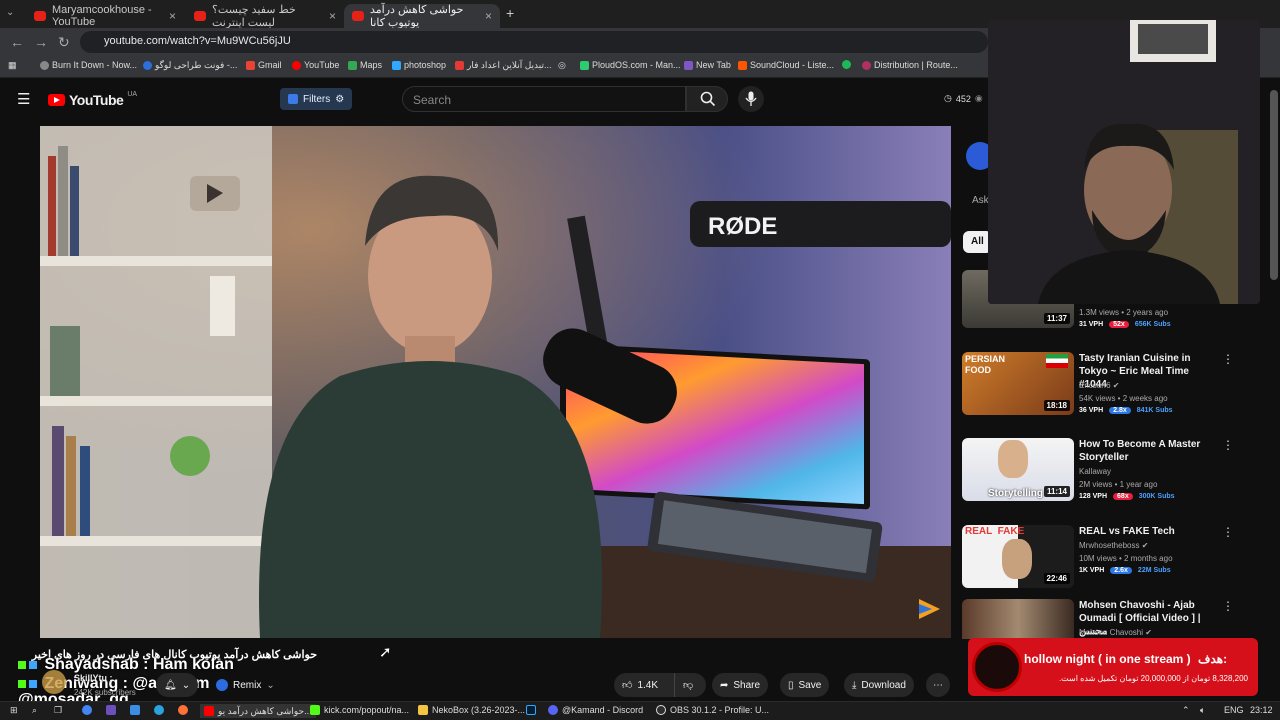  Describe the element at coordinates (534, 42) in the screenshot. I see `url-field: youtube.com/watch?v=Mu9WCu56jJU` at that location.